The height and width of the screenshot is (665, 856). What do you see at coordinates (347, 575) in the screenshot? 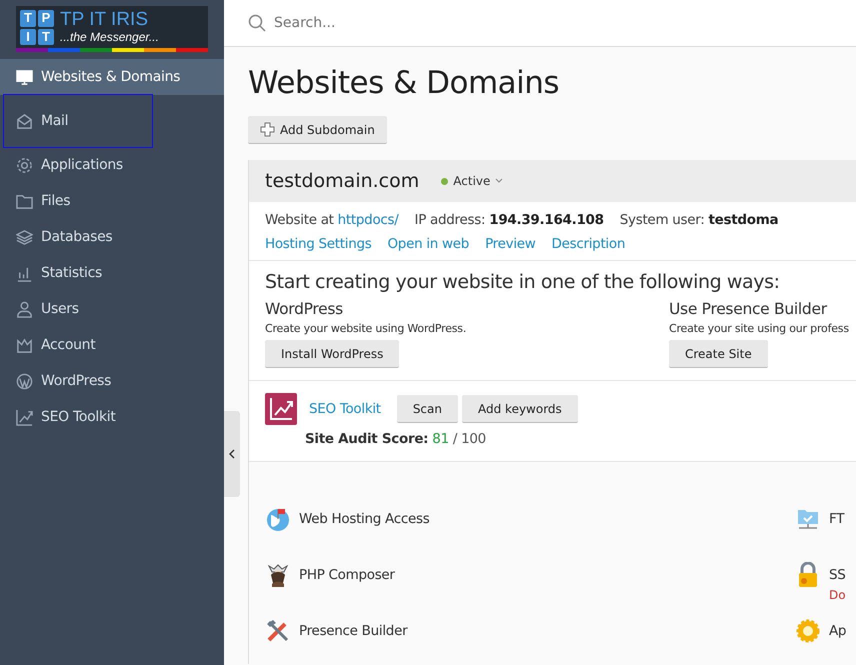
I see `tool-link: PHP Composer` at bounding box center [347, 575].